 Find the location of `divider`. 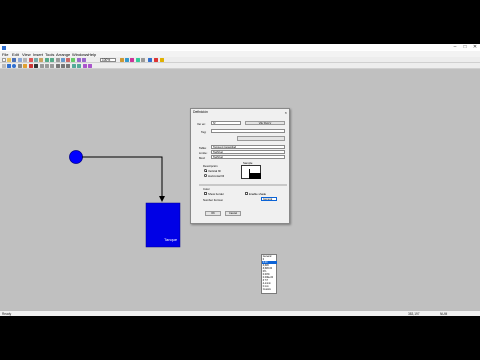

divider is located at coordinates (243, 185).